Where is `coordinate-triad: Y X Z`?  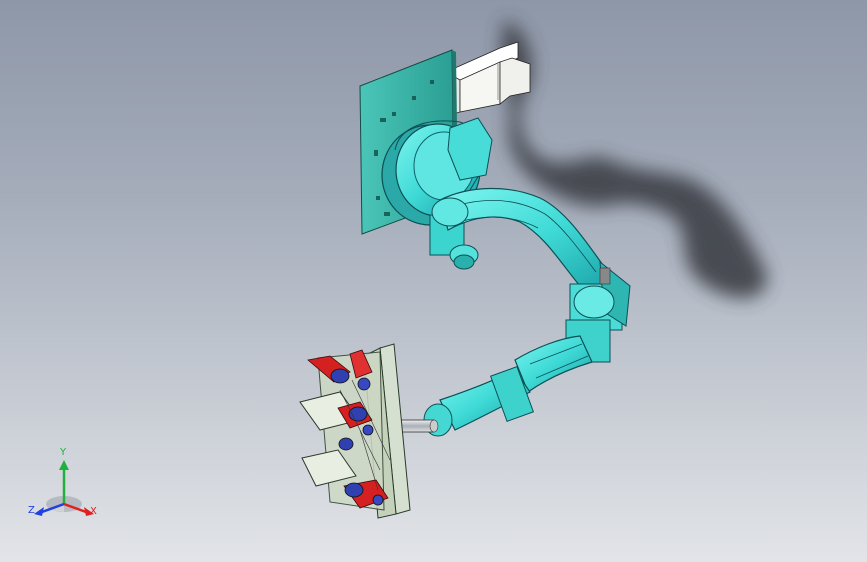
coordinate-triad: Y X Z is located at coordinates (66, 488).